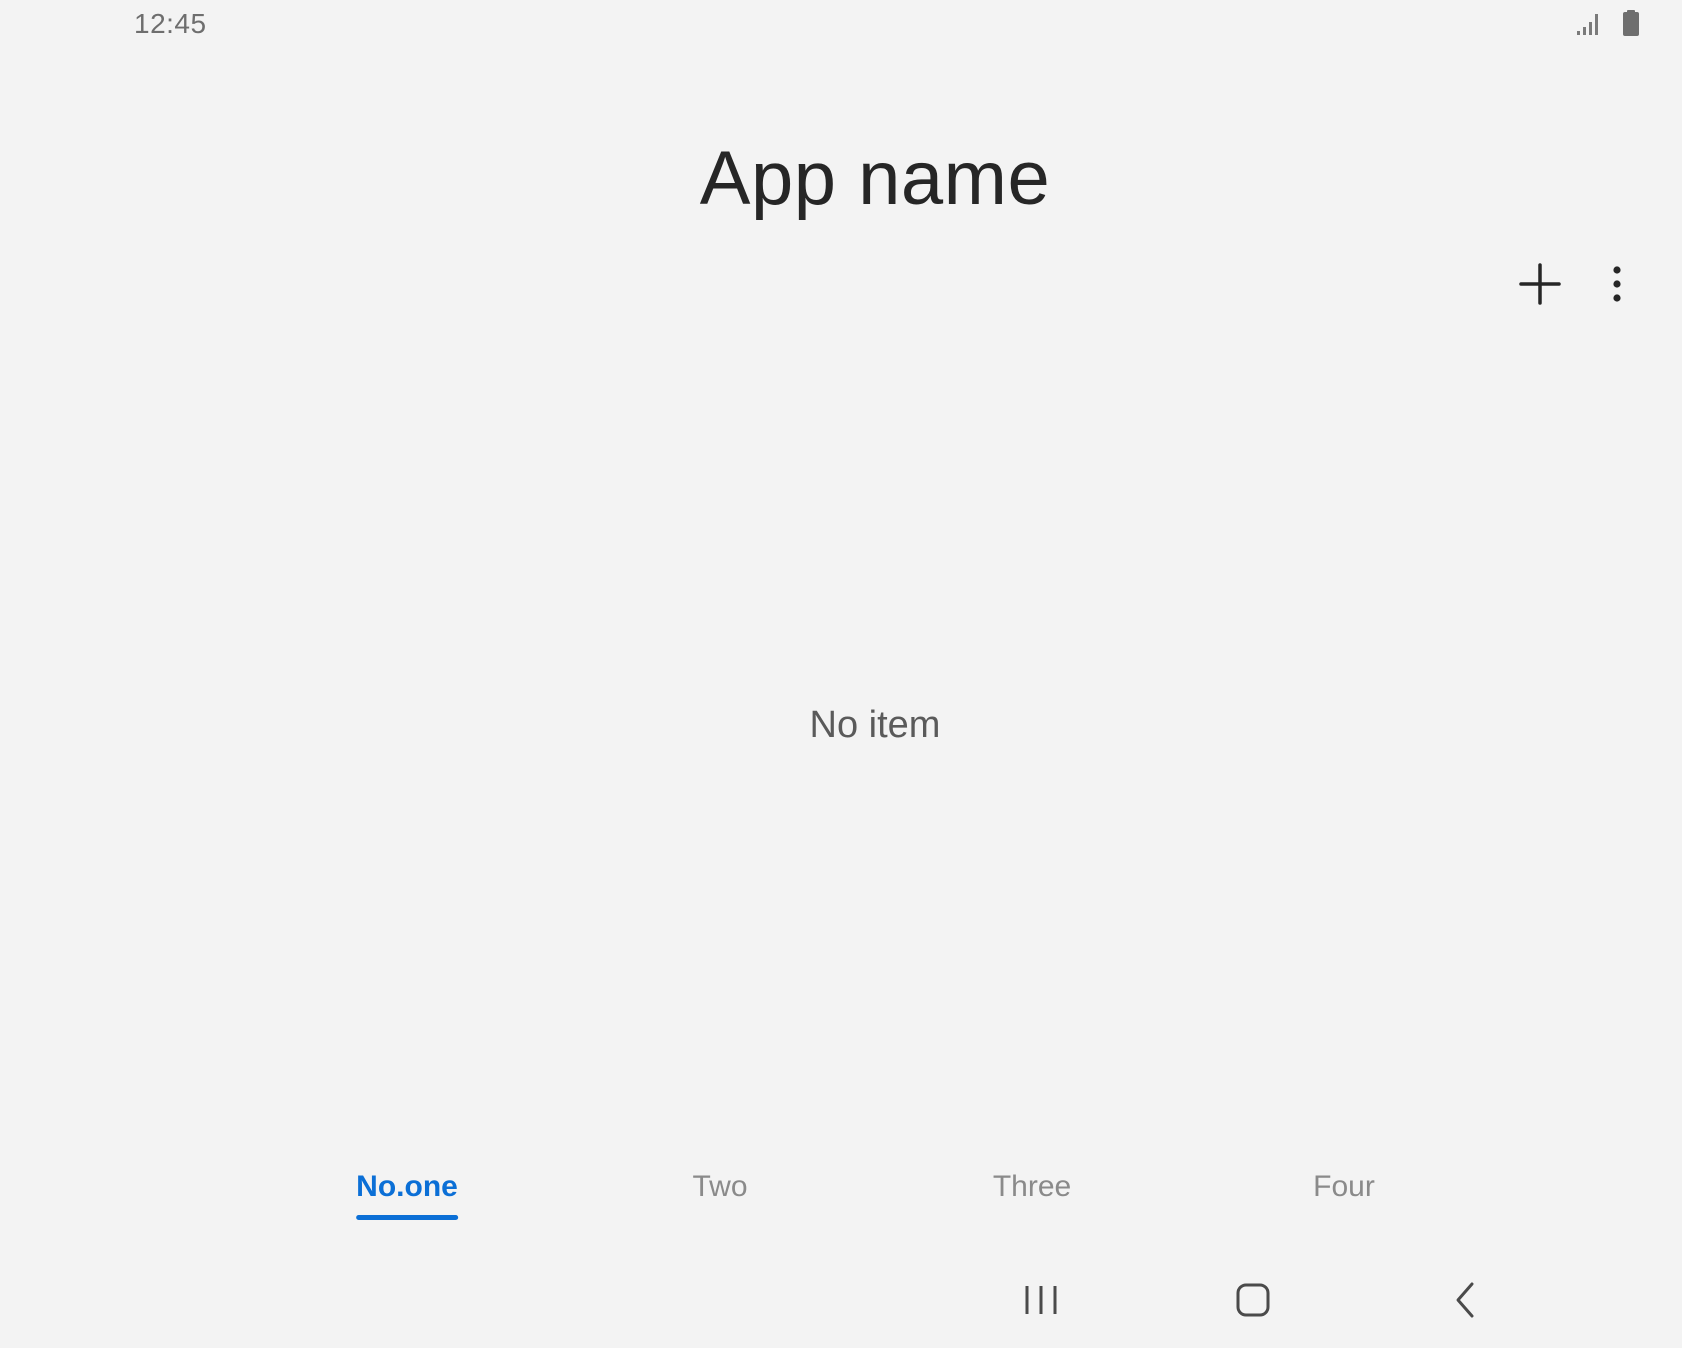 The width and height of the screenshot is (1682, 1348). I want to click on tab-no-one: No.one, so click(407, 1195).